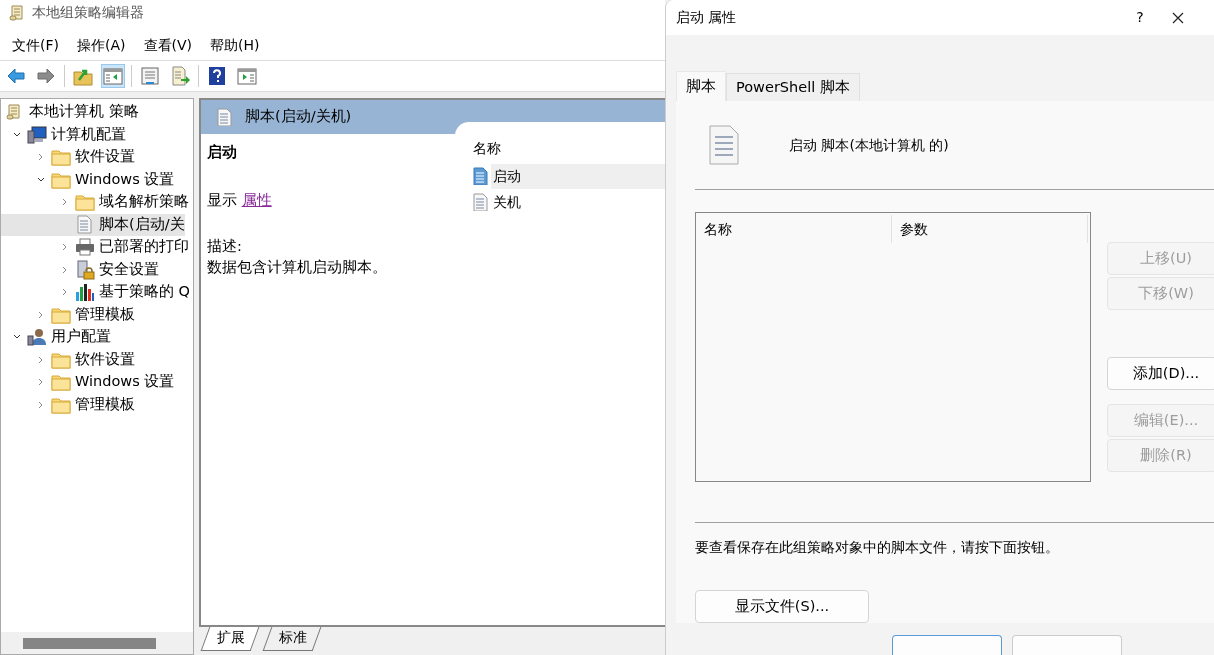  Describe the element at coordinates (88, 134) in the screenshot. I see `tree-item: 计算机配置` at that location.